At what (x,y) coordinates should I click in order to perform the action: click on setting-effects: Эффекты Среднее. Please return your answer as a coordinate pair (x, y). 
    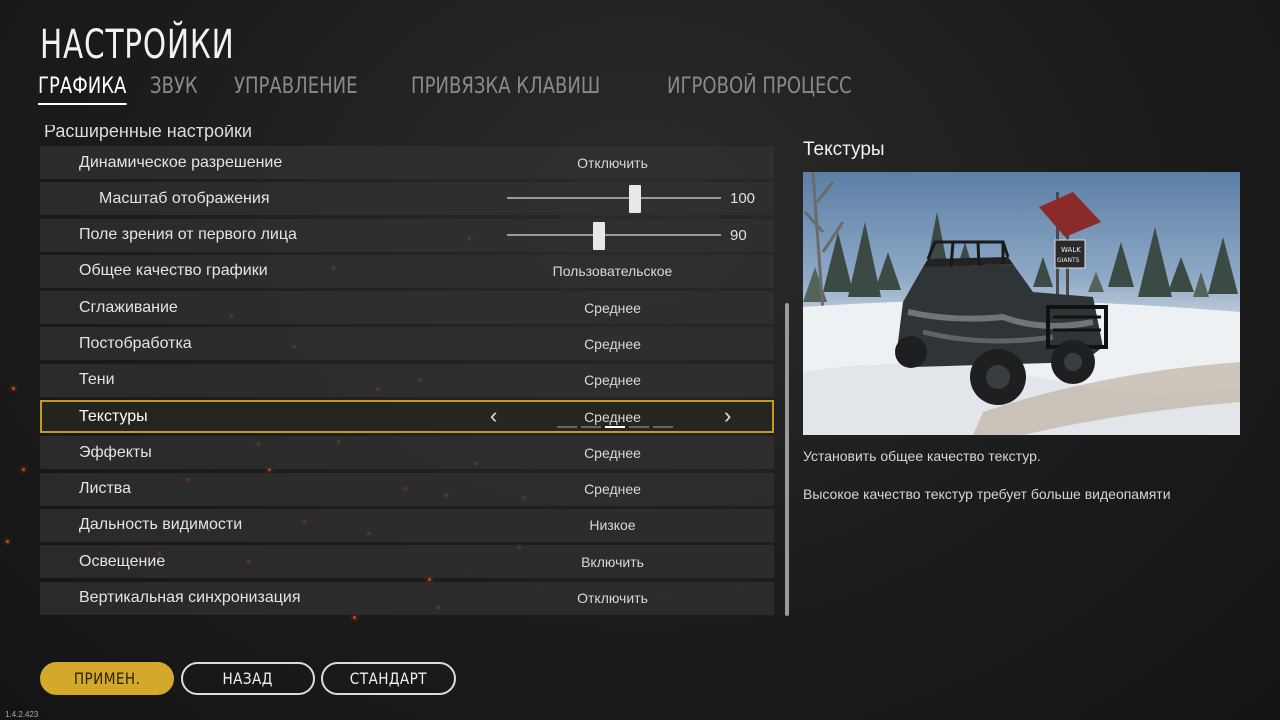
    Looking at the image, I should click on (407, 453).